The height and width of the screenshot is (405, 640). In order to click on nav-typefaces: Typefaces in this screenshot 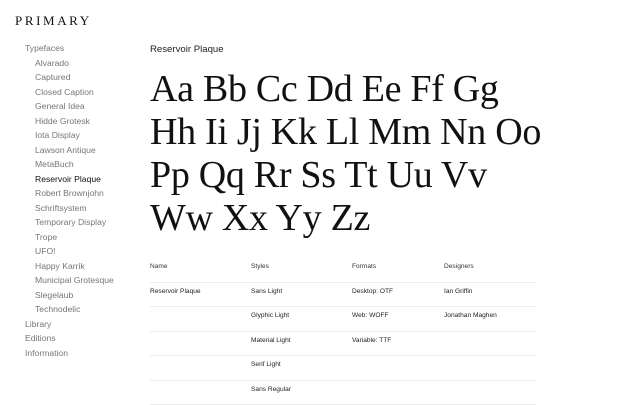, I will do `click(82, 48)`.